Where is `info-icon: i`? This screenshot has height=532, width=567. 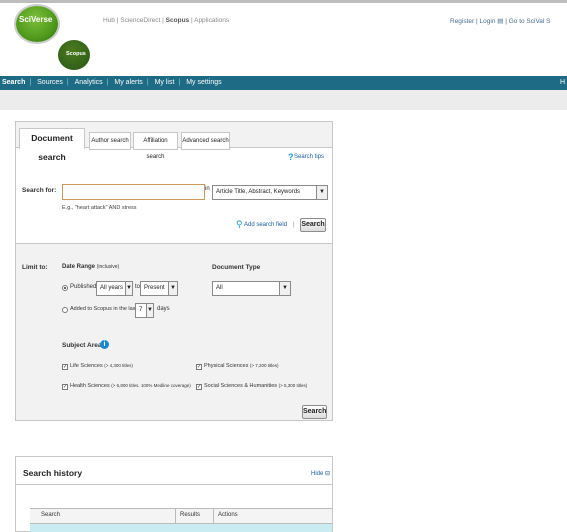
info-icon: i is located at coordinates (104, 344).